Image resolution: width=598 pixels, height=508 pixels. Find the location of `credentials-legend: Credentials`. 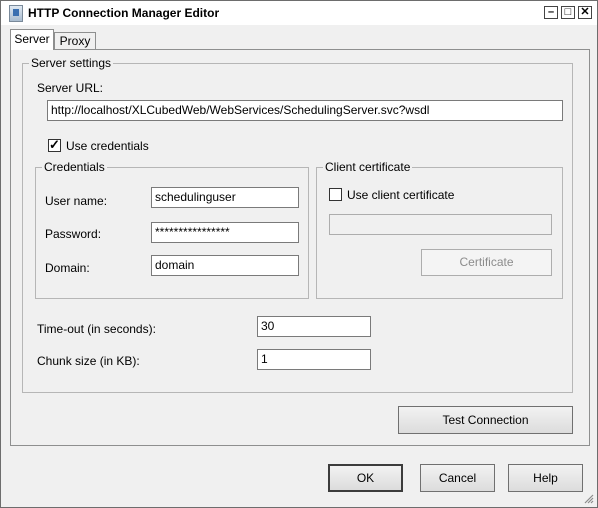

credentials-legend: Credentials is located at coordinates (74, 167).